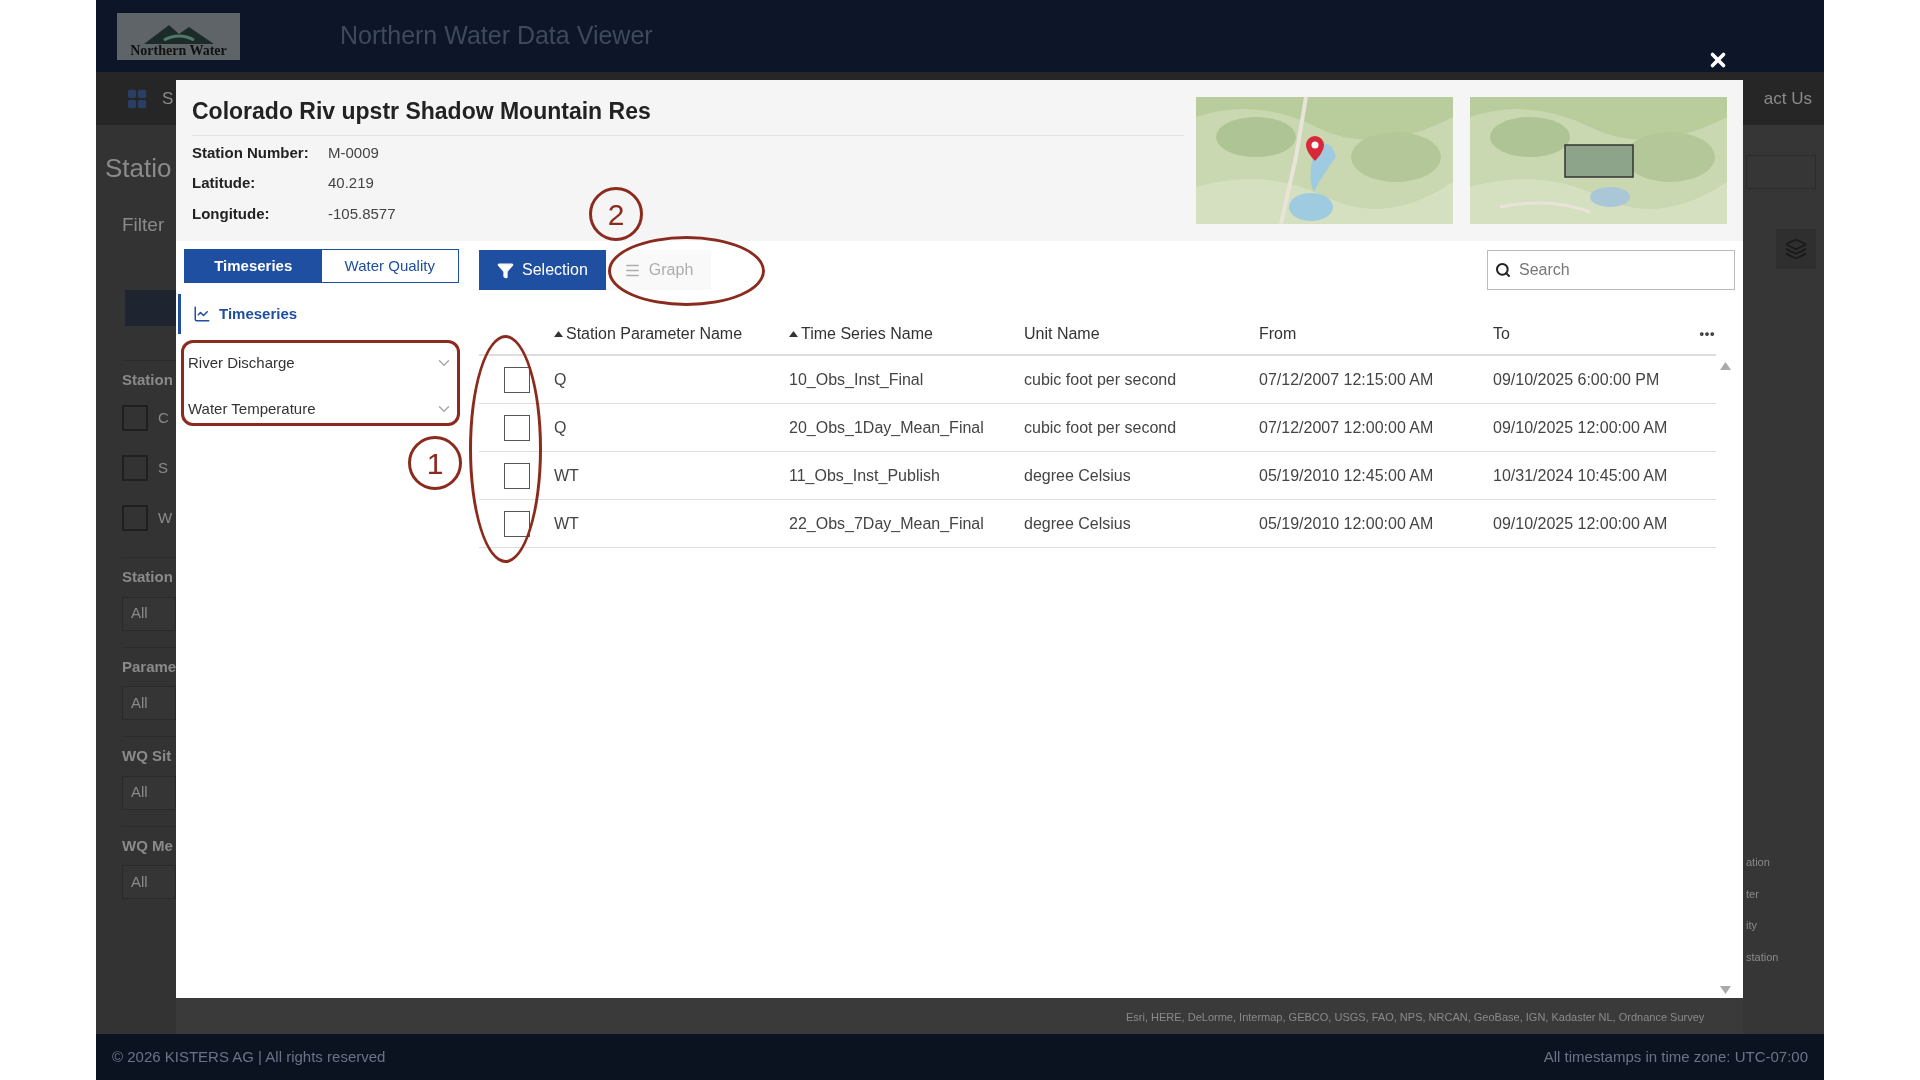  I want to click on checkbox-label: S, so click(163, 467).